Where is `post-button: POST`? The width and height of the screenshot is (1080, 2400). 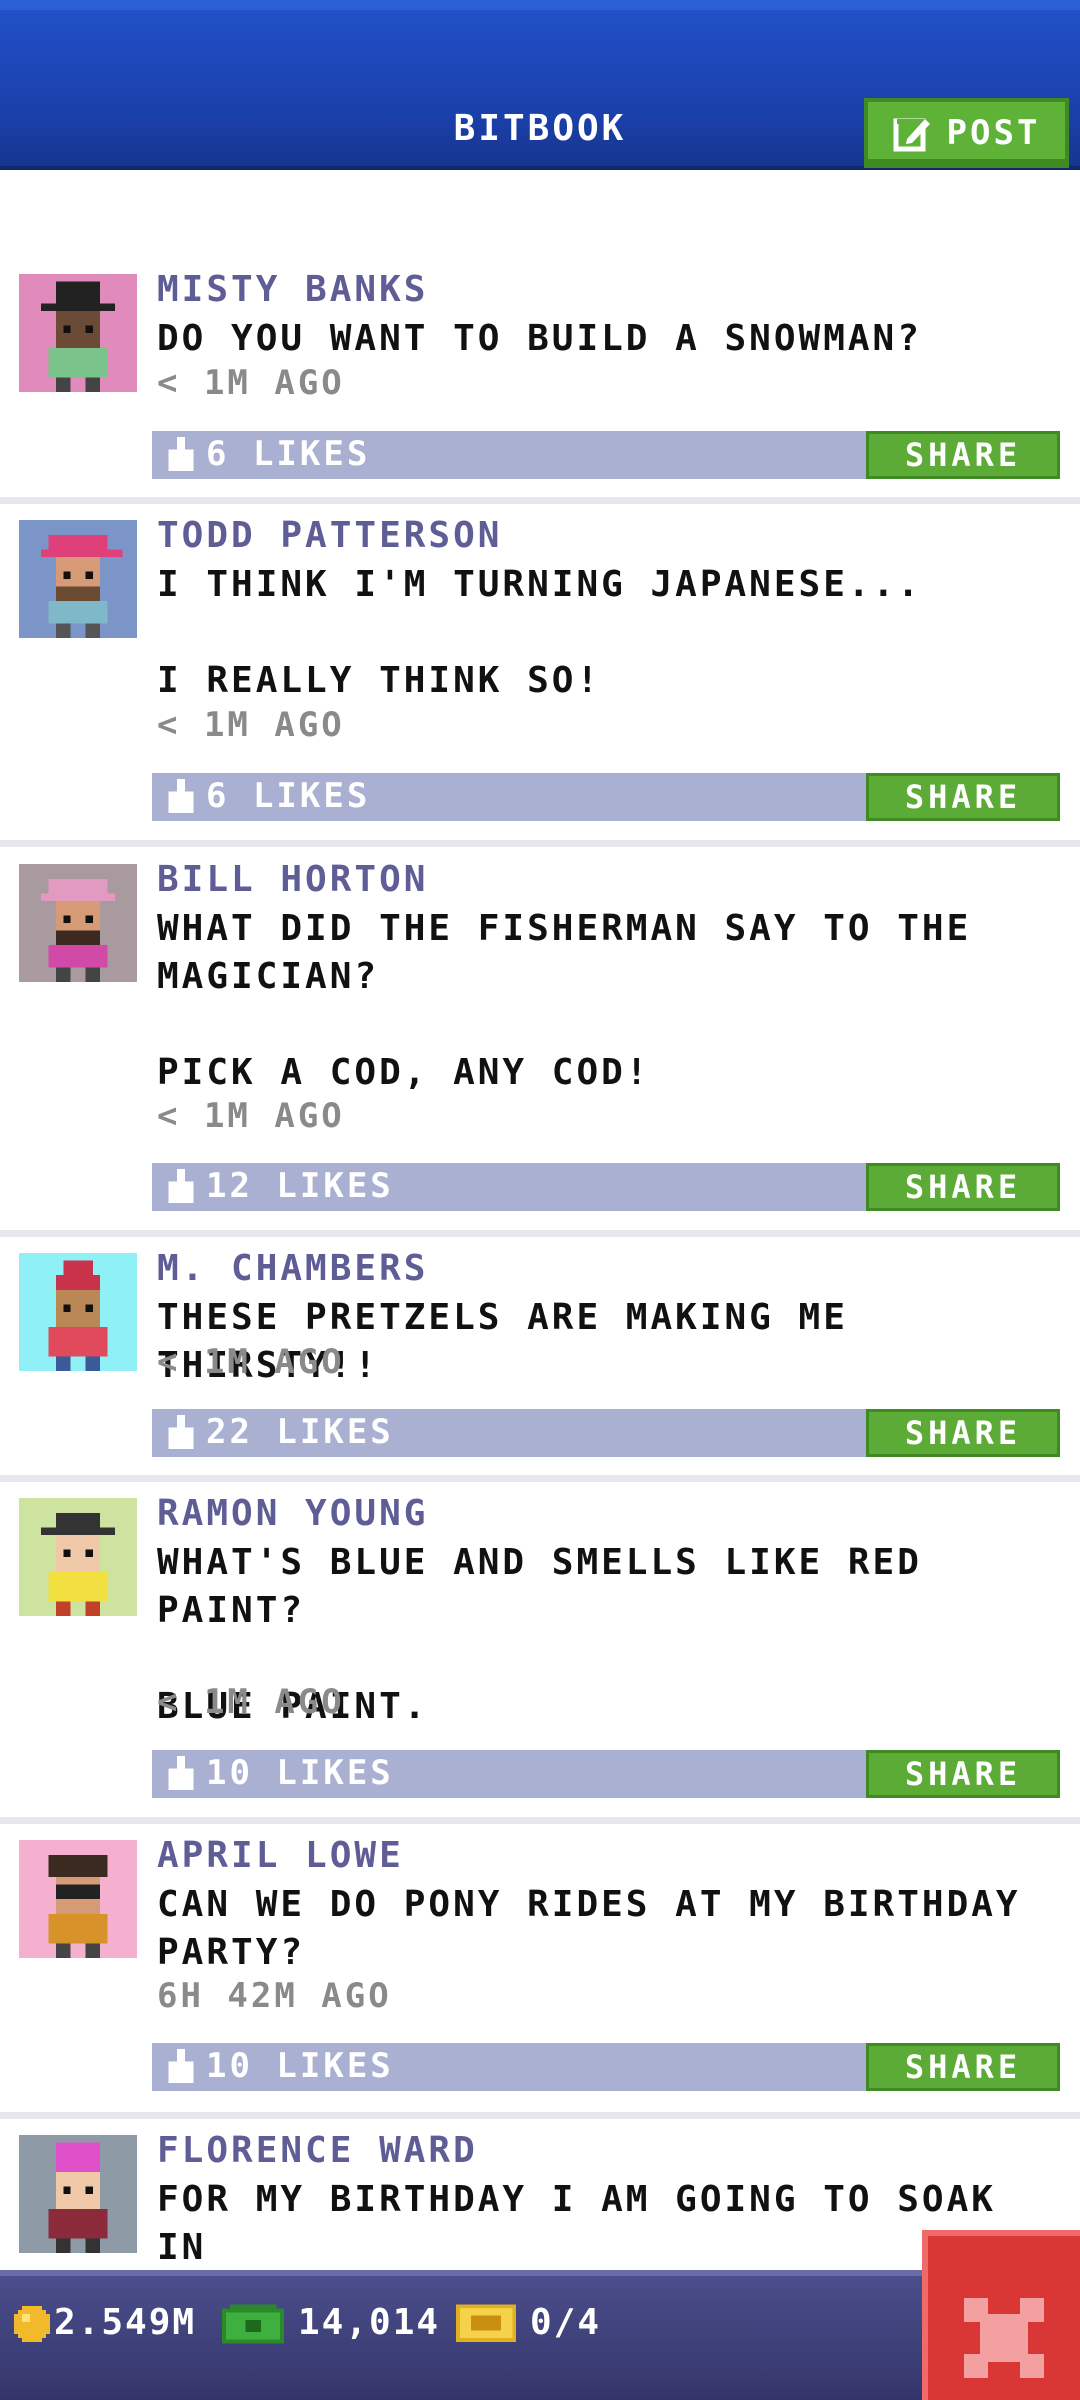
post-button: POST is located at coordinates (966, 133).